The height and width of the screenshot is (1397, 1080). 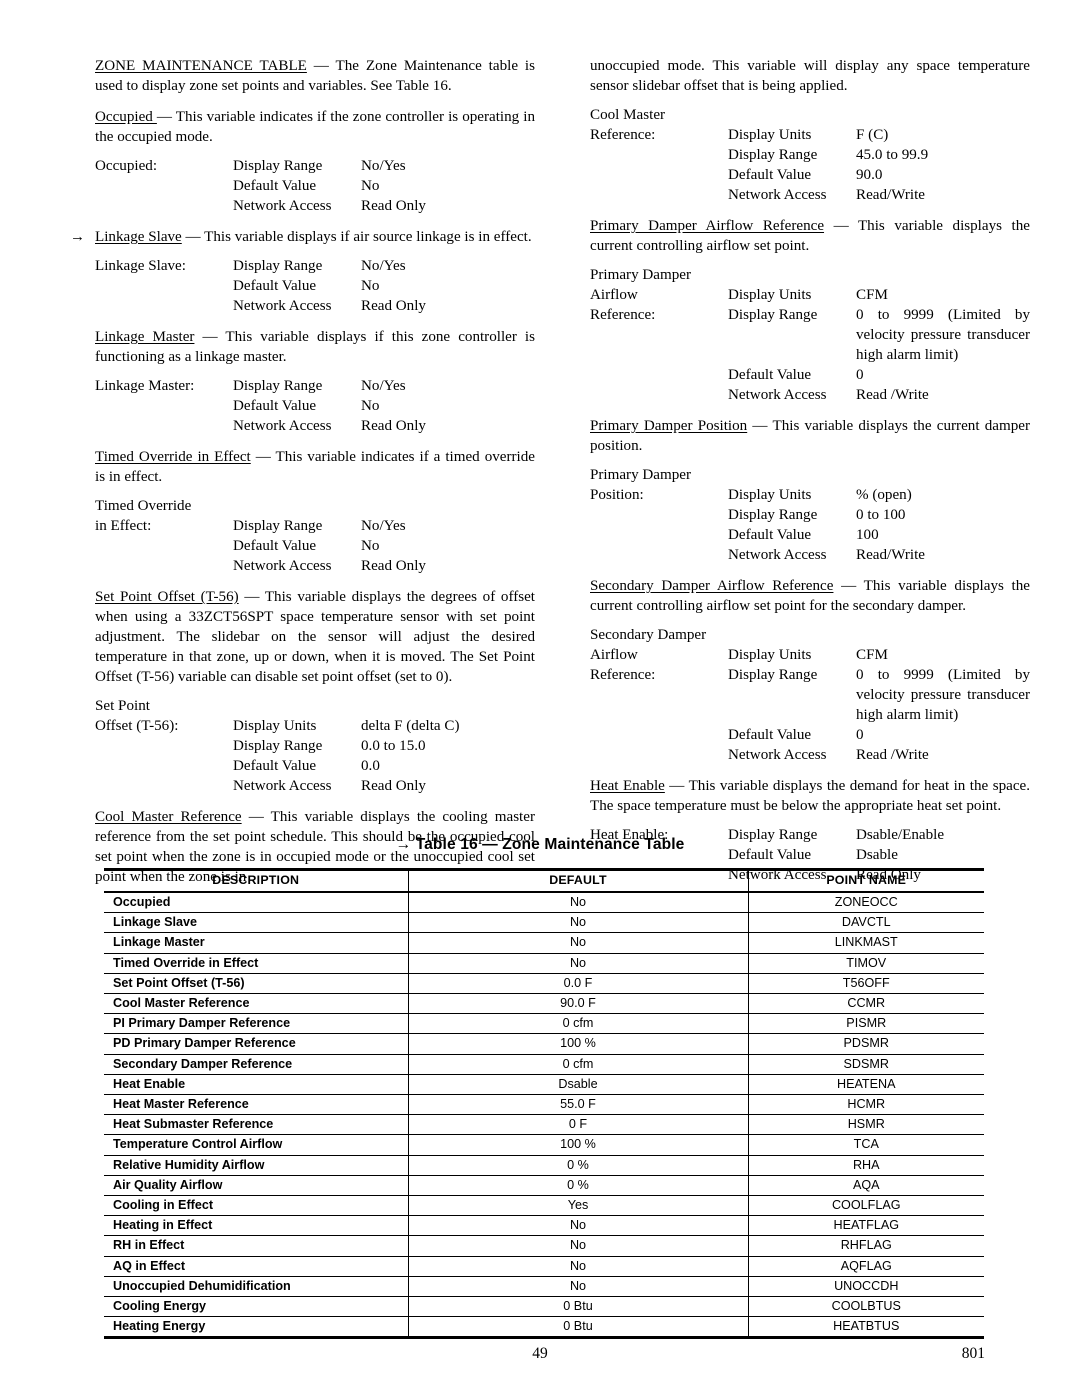 I want to click on cell-description: Linkage Master, so click(x=256, y=943).